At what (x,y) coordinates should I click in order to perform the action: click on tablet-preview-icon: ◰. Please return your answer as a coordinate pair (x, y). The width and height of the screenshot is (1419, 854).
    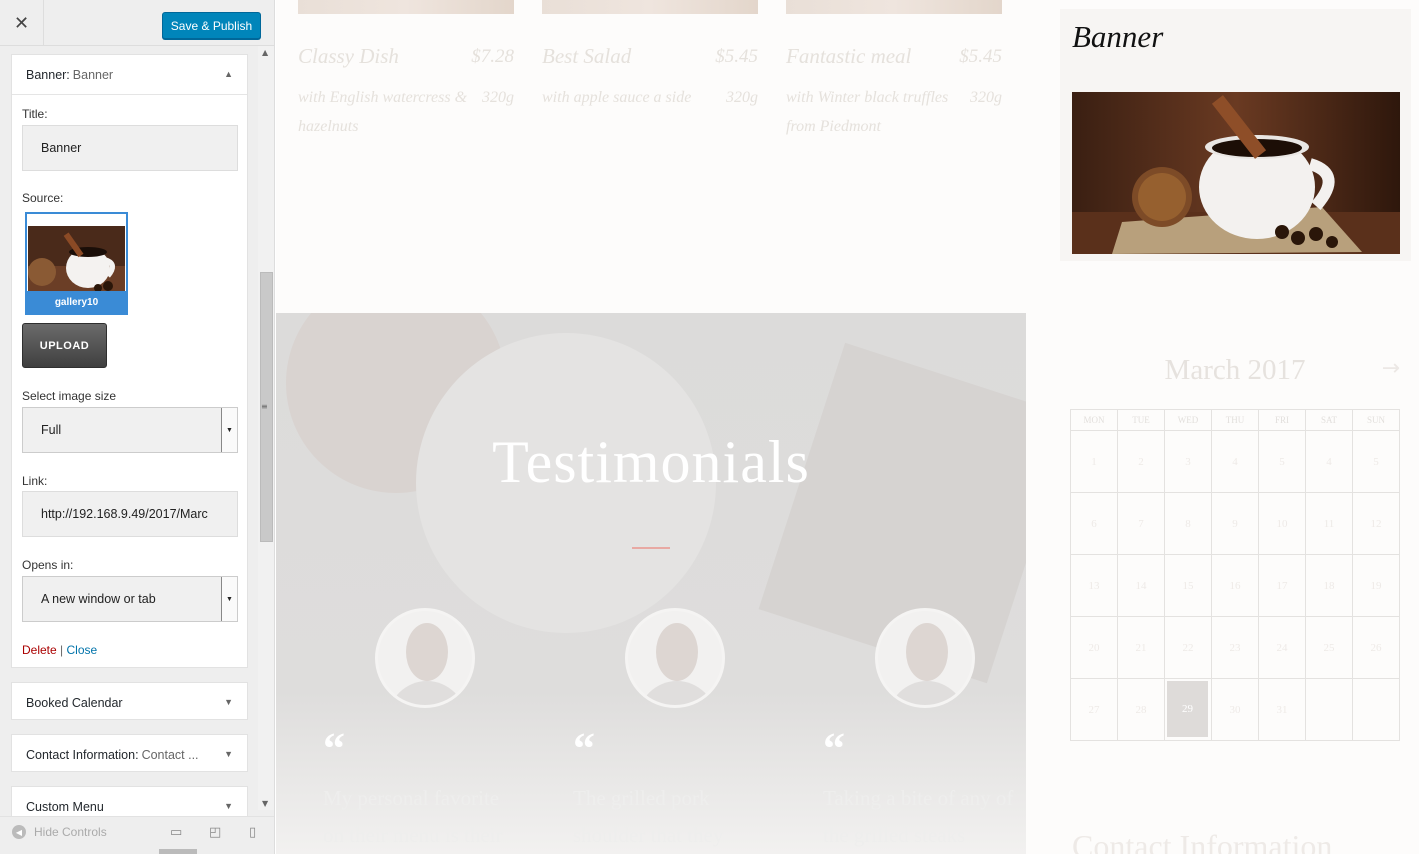
    Looking at the image, I should click on (215, 832).